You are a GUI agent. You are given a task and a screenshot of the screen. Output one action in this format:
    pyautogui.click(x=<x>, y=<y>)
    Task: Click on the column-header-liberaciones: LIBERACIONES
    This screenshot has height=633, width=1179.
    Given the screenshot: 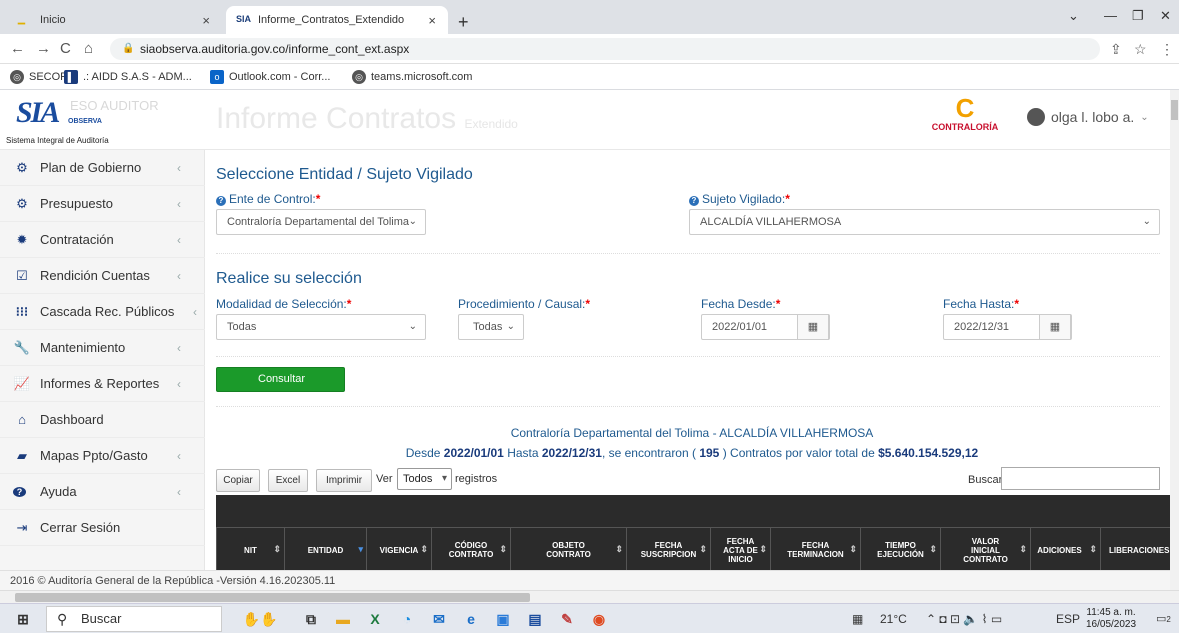 What is the action you would take?
    pyautogui.click(x=1137, y=550)
    